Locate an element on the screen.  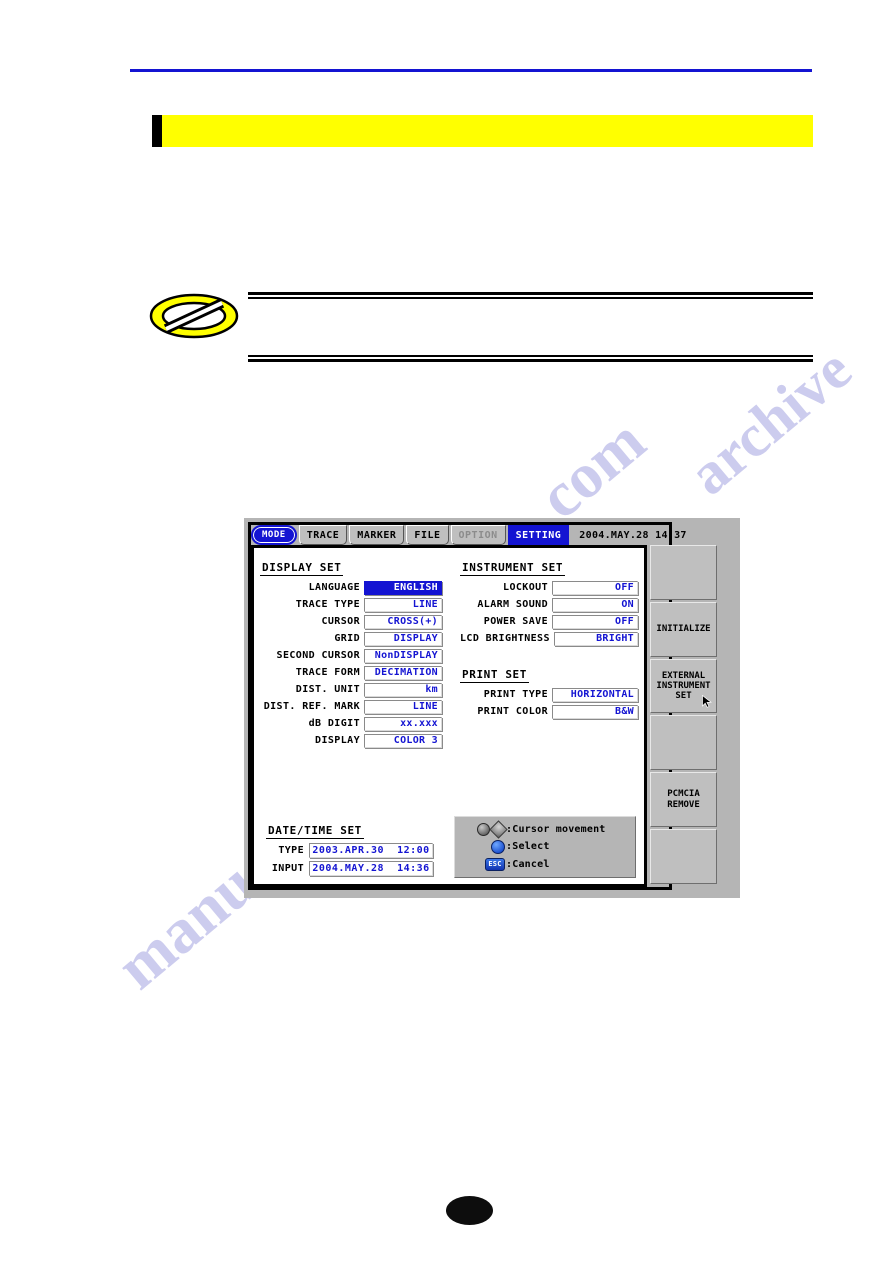
setting-row-dist-ref-mark: DIST. REF. MARK LINE is located at coordinates (351, 706).